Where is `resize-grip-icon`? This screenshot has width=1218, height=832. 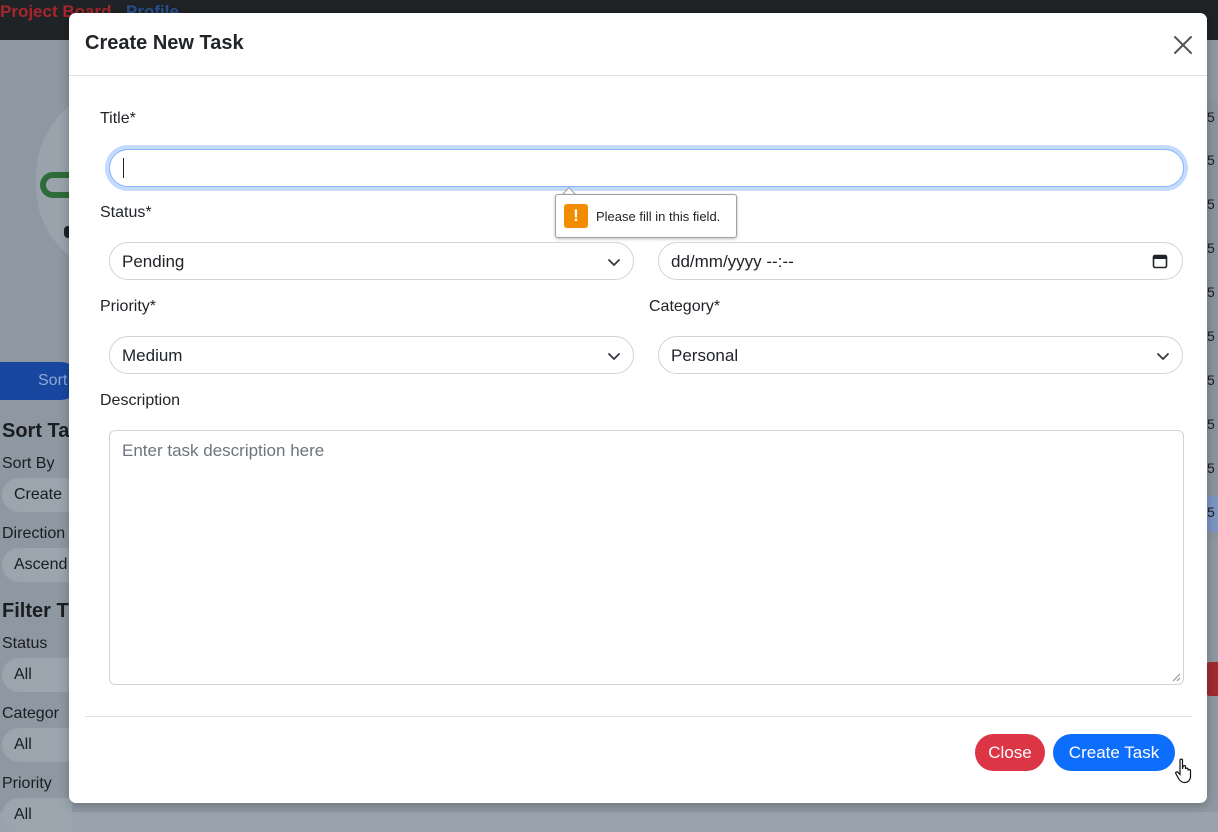 resize-grip-icon is located at coordinates (1176, 677).